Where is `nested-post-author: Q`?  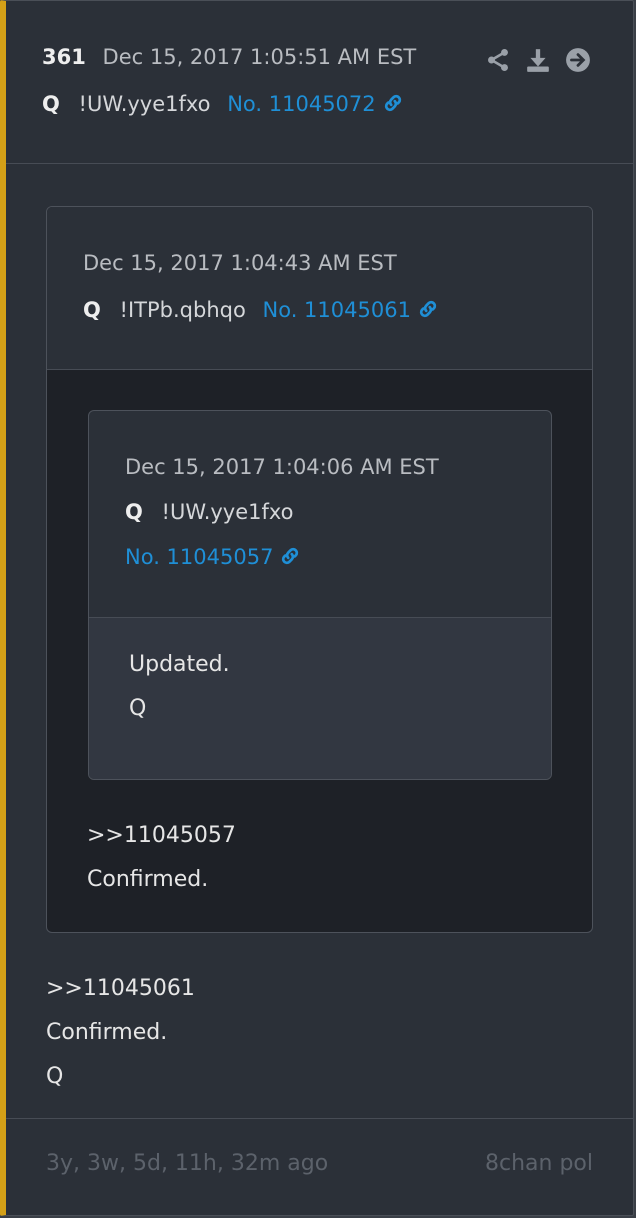
nested-post-author: Q is located at coordinates (134, 512).